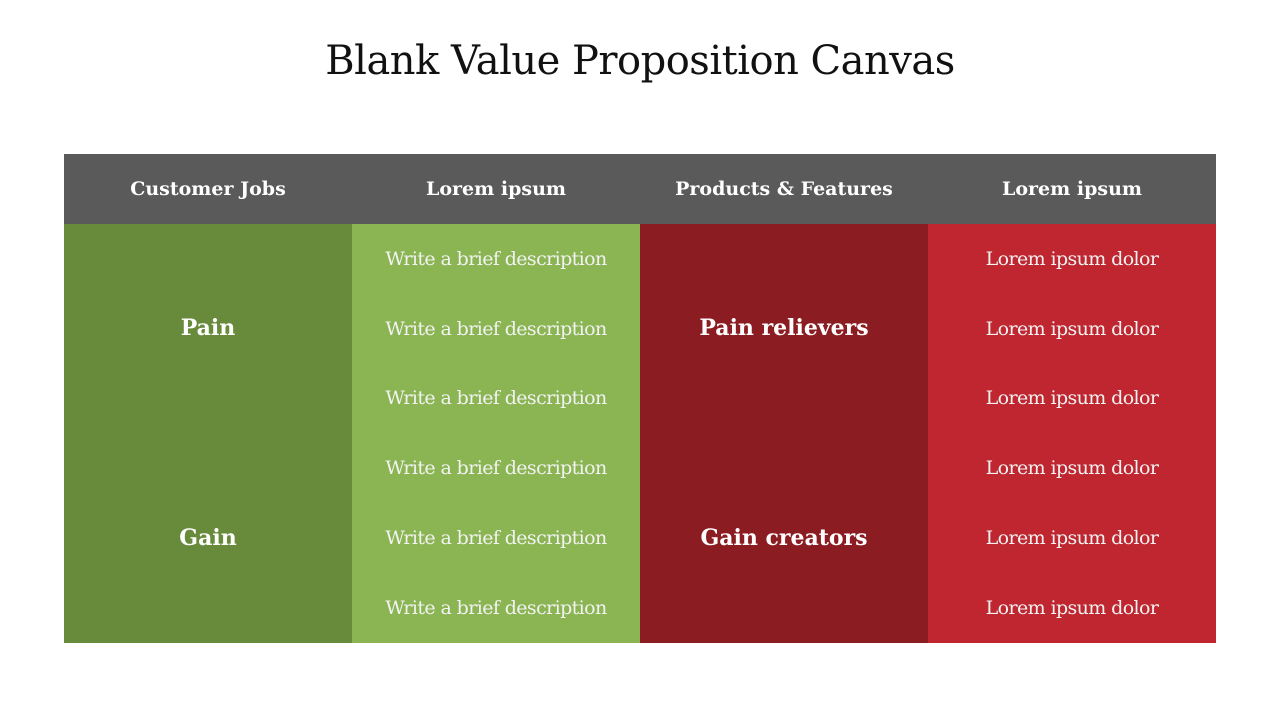 Image resolution: width=1280 pixels, height=720 pixels. What do you see at coordinates (208, 538) in the screenshot?
I see `gain-label: Gain` at bounding box center [208, 538].